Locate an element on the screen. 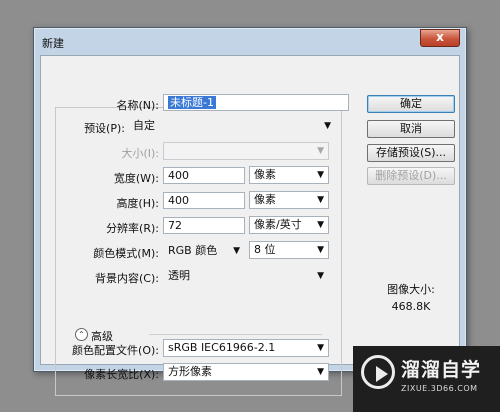  image-size-label: 图像大小: is located at coordinates (411, 289).